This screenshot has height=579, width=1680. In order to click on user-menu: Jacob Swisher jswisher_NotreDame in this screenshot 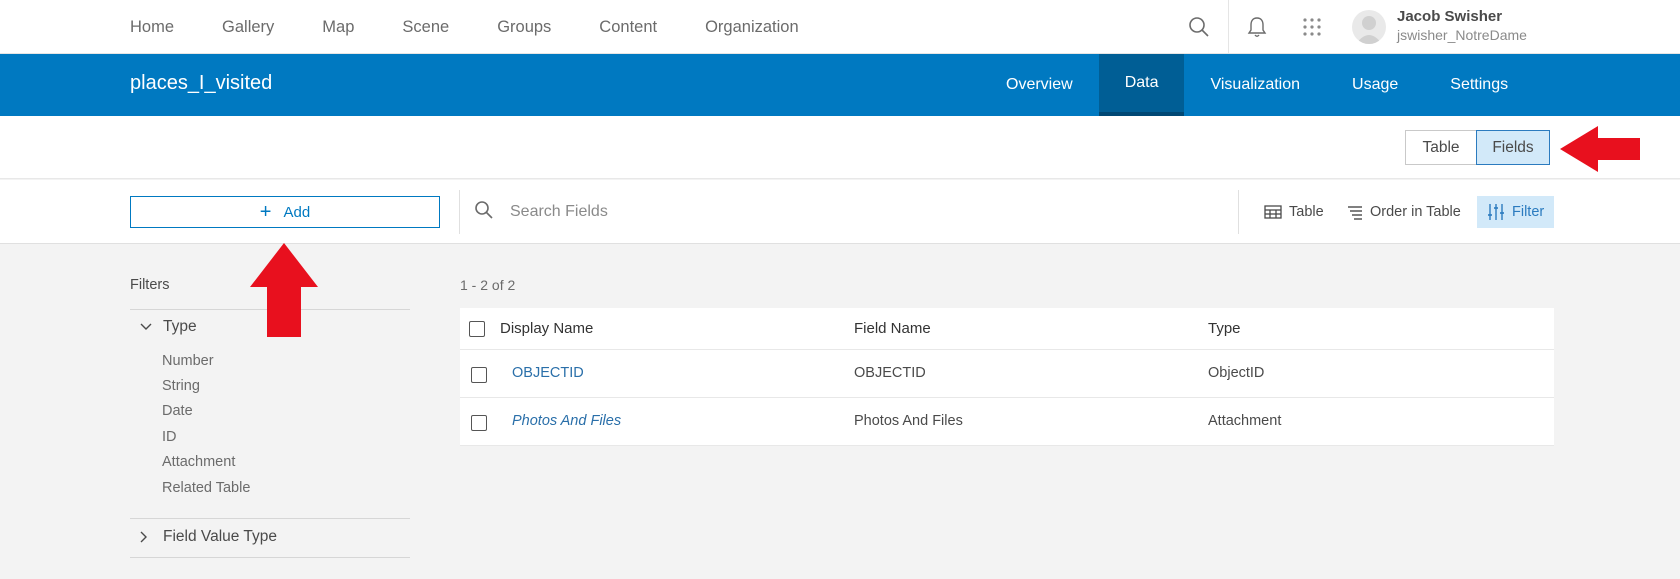, I will do `click(1502, 28)`.